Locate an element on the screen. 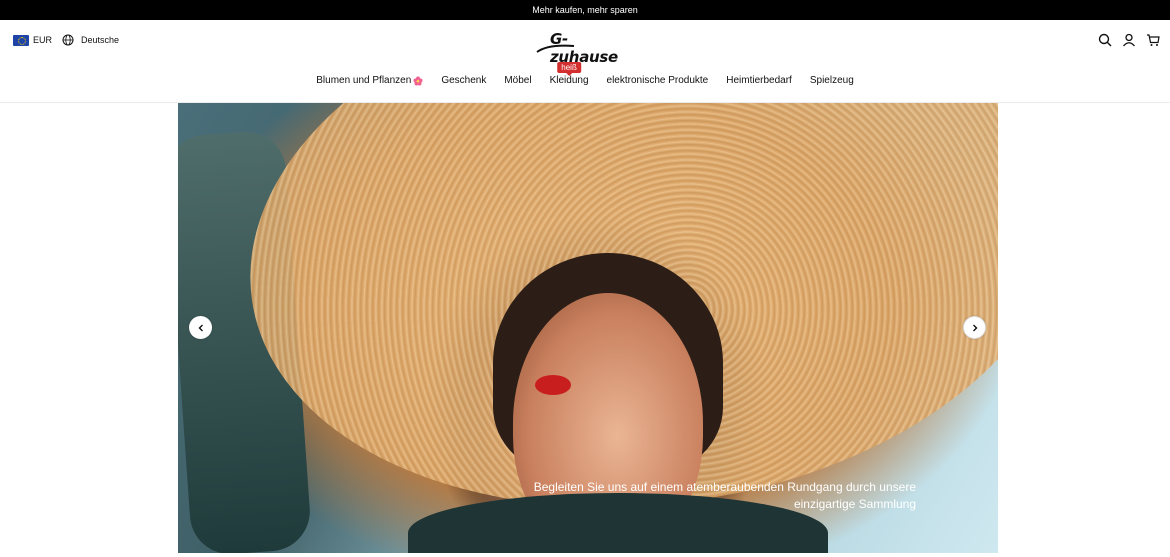 Image resolution: width=1170 pixels, height=557 pixels. hero-caption-line-2: einzigartige Sammlung is located at coordinates (854, 504).